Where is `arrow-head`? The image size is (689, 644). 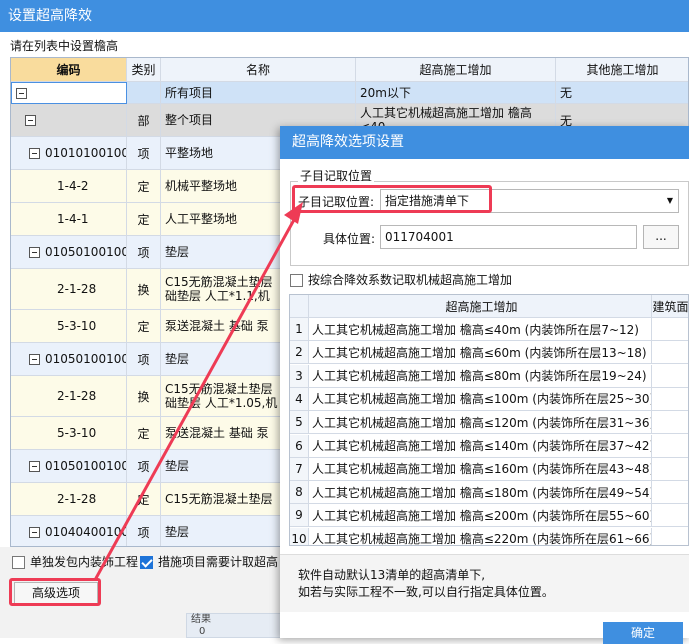 arrow-head is located at coordinates (293, 213).